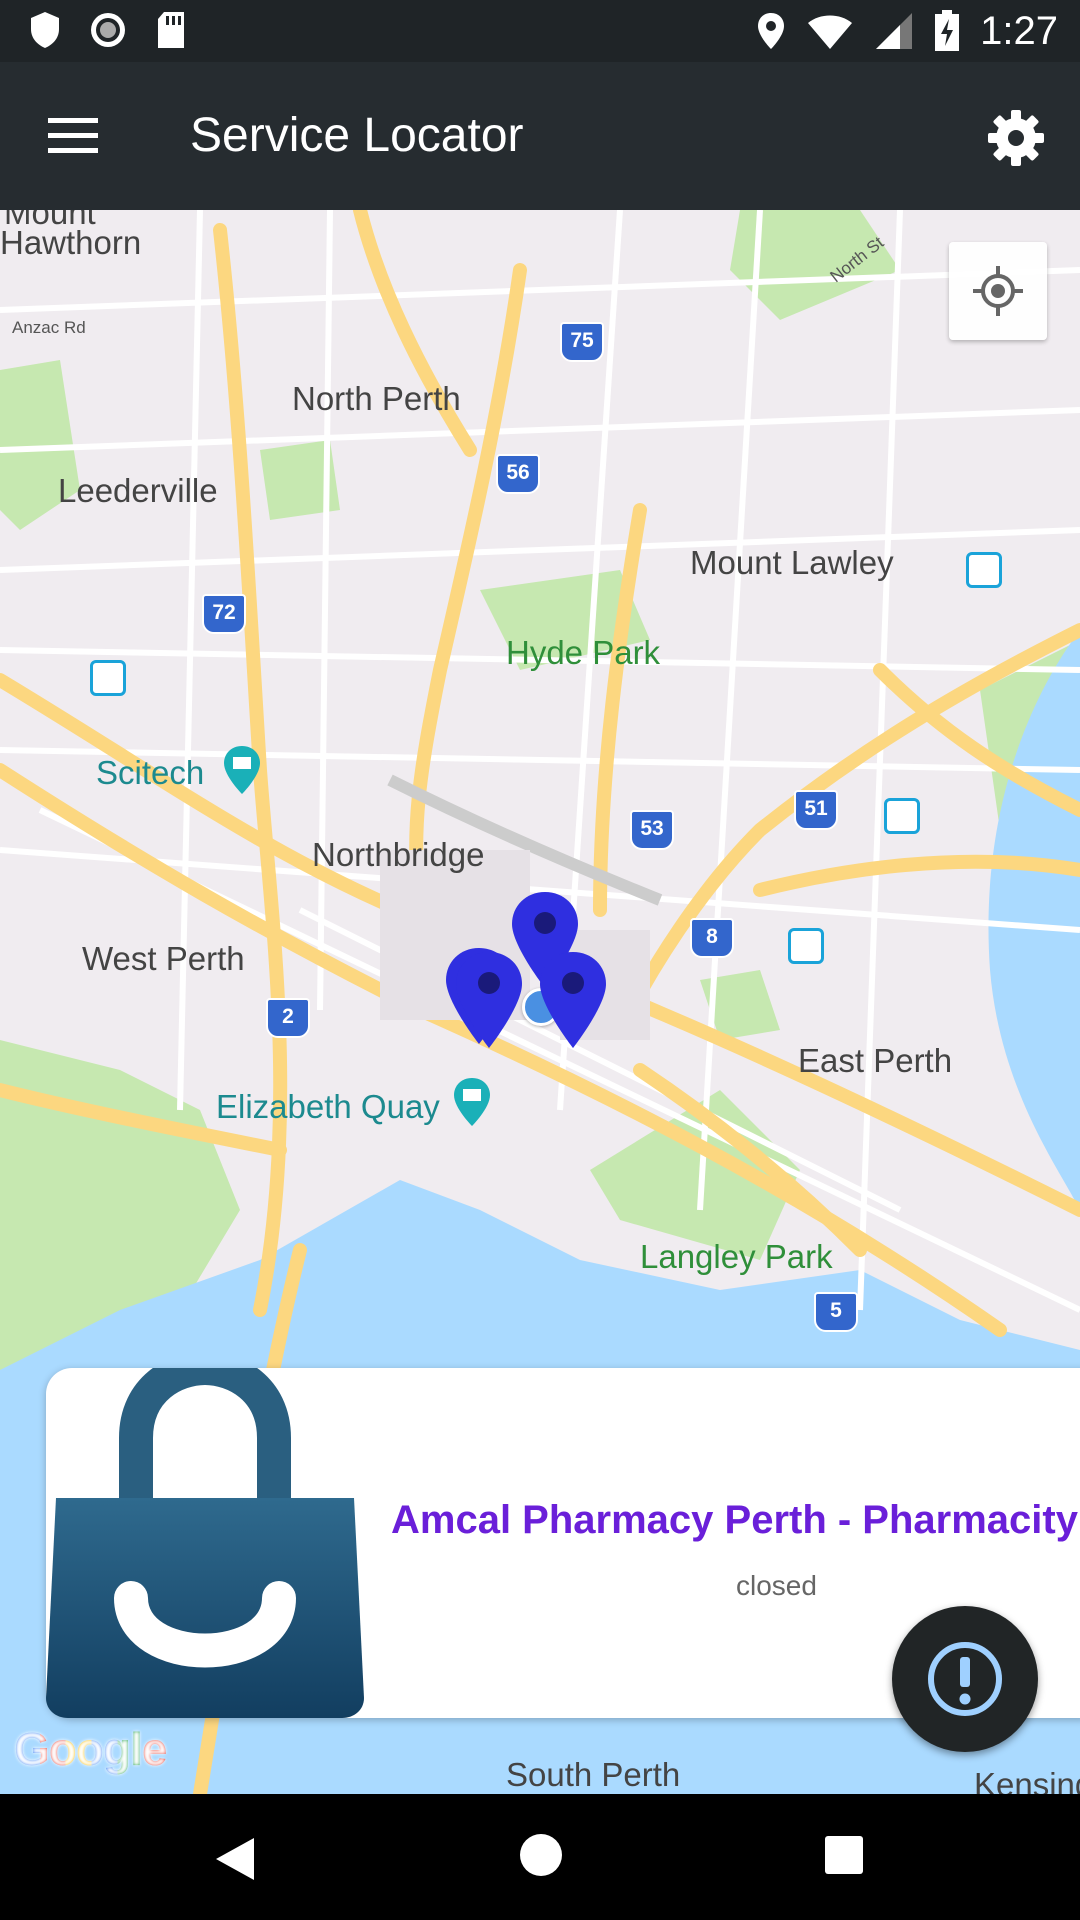  I want to click on map-label-west-perth: West Perth, so click(163, 958).